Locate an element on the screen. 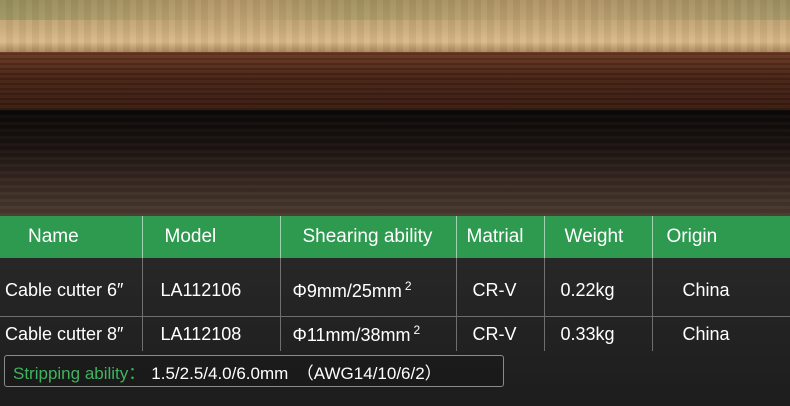 The height and width of the screenshot is (406, 790). header-weight: Weight is located at coordinates (597, 237).